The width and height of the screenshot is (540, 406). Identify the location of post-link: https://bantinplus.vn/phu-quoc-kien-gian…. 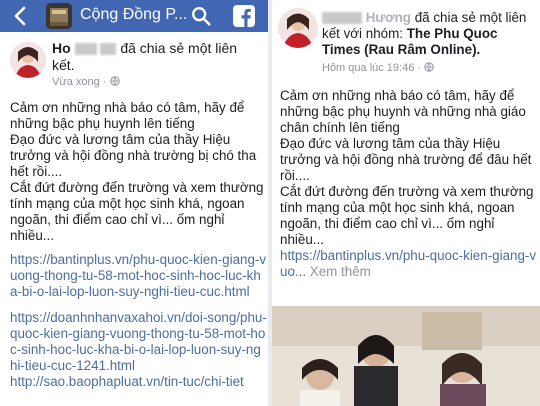
(139, 276).